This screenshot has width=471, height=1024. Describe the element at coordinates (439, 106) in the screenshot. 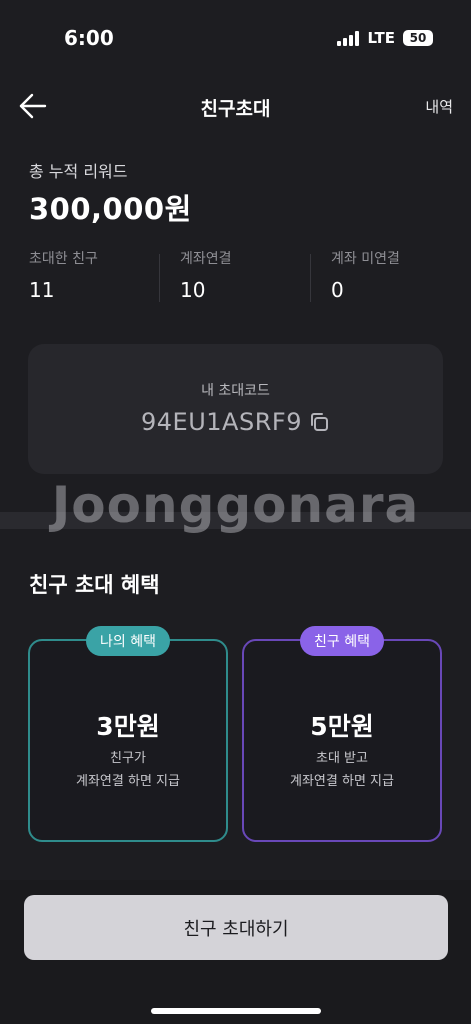

I see `history-link: 내역` at that location.